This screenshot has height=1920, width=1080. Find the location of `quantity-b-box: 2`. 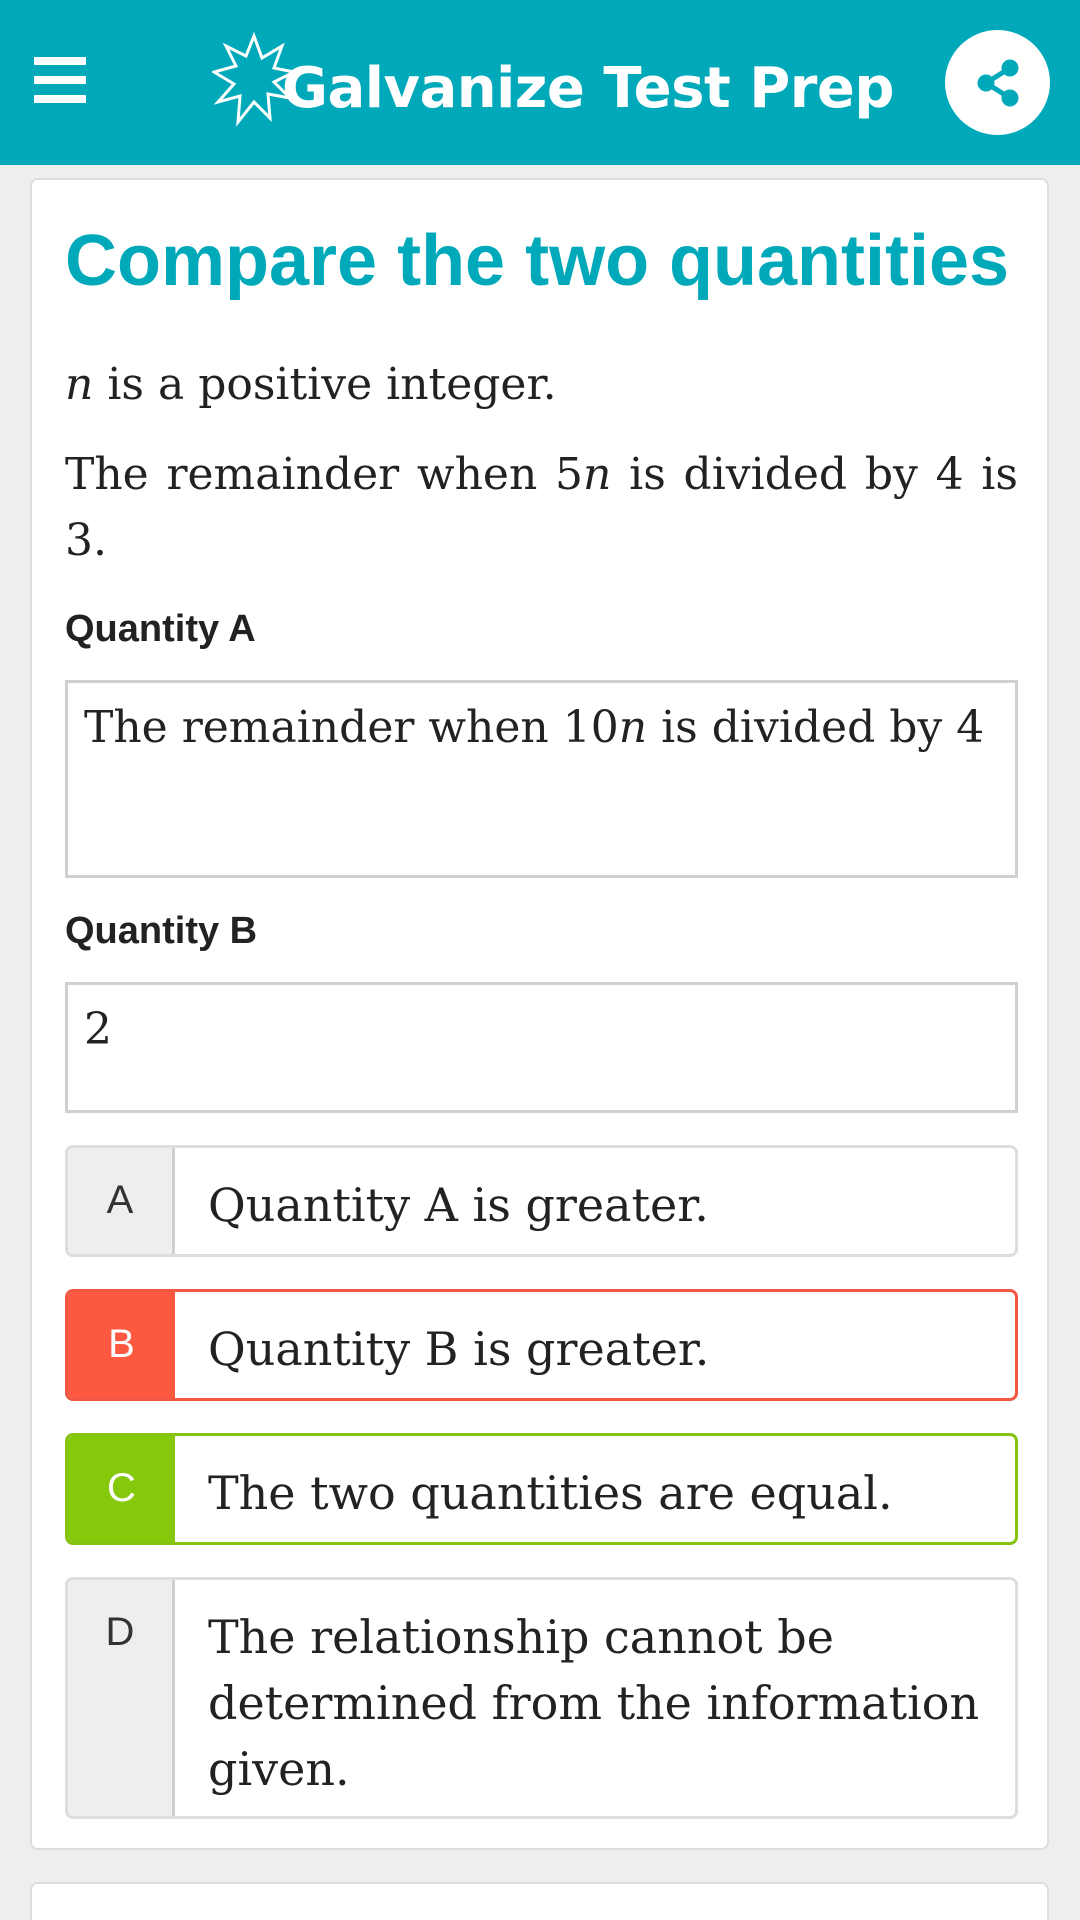

quantity-b-box: 2 is located at coordinates (541, 1047).